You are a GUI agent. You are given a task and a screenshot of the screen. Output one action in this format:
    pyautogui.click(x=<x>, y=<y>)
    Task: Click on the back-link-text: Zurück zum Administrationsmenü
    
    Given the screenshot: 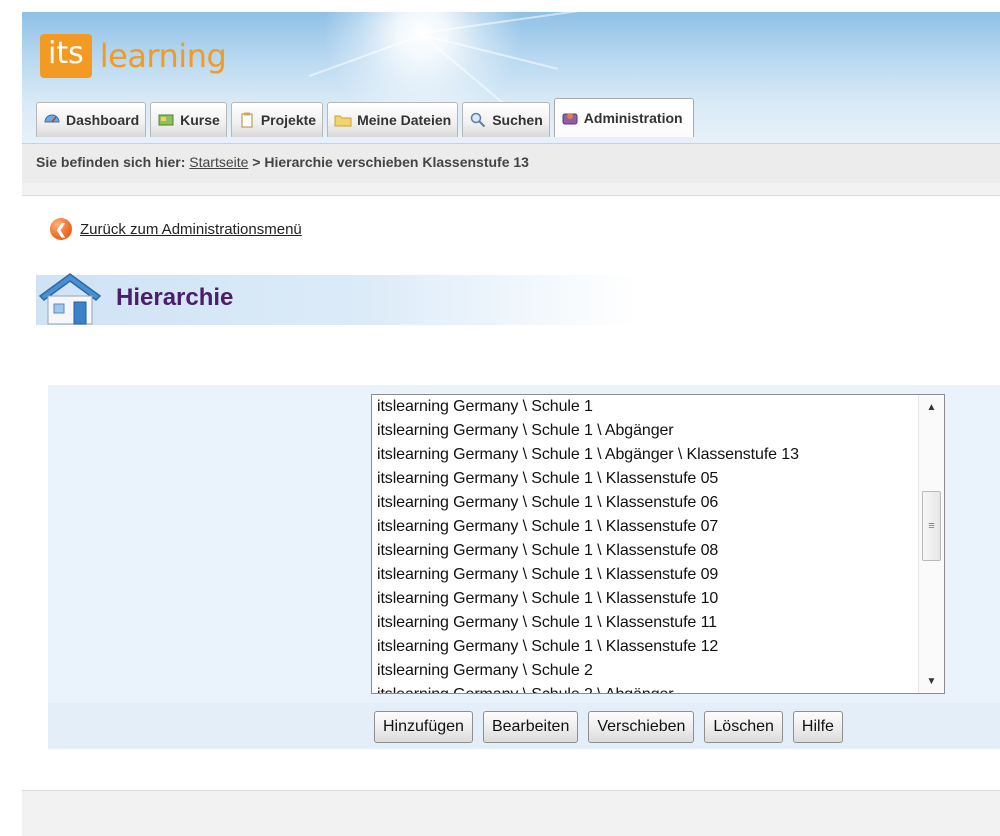 What is the action you would take?
    pyautogui.click(x=191, y=229)
    